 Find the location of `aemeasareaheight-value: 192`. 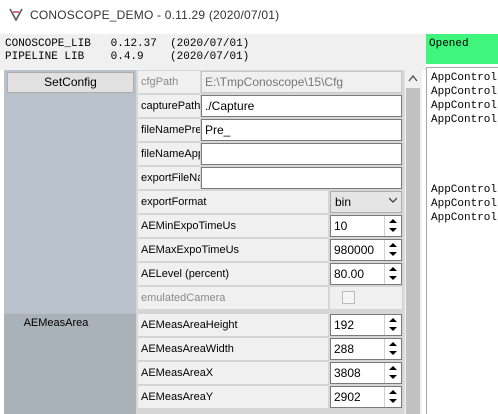

aemeasareaheight-value: 192 is located at coordinates (344, 325).